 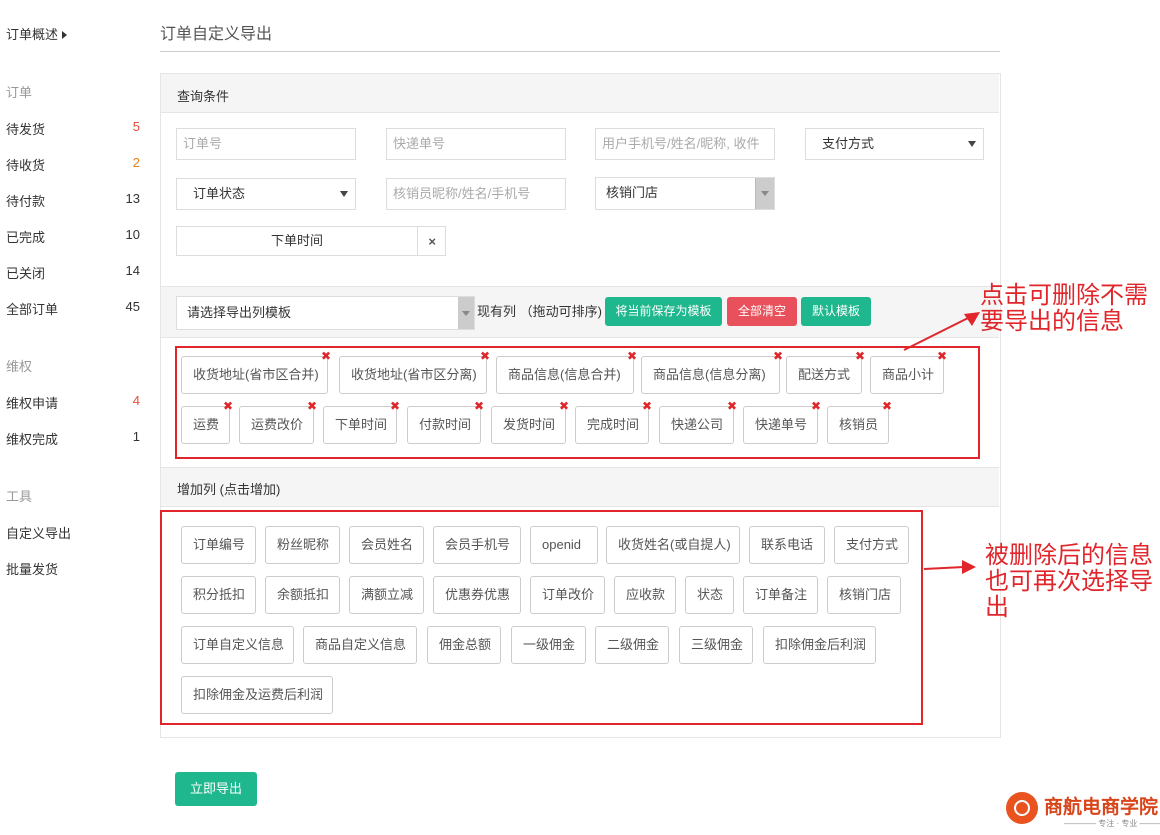 What do you see at coordinates (1022, 808) in the screenshot?
I see `logo-icon` at bounding box center [1022, 808].